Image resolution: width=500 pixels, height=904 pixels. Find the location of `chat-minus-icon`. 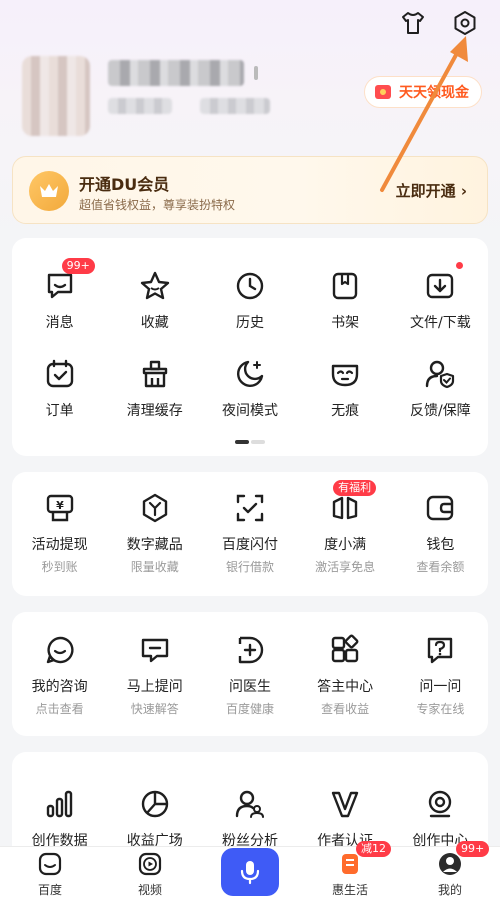

chat-minus-icon is located at coordinates (155, 650).